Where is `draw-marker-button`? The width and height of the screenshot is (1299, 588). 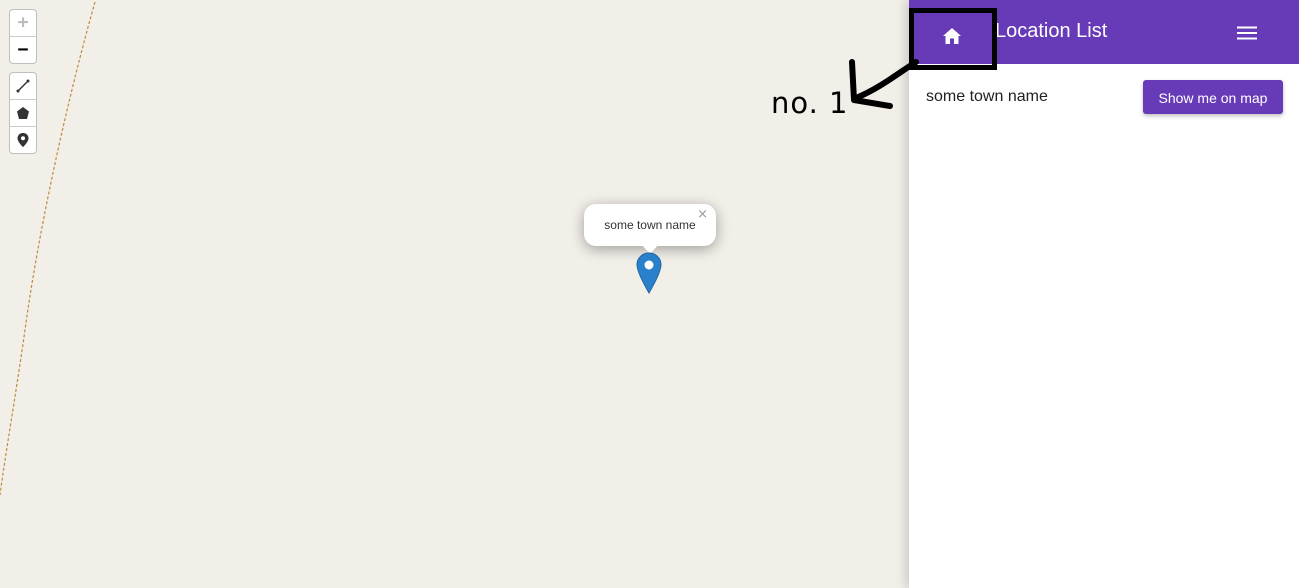
draw-marker-button is located at coordinates (23, 139).